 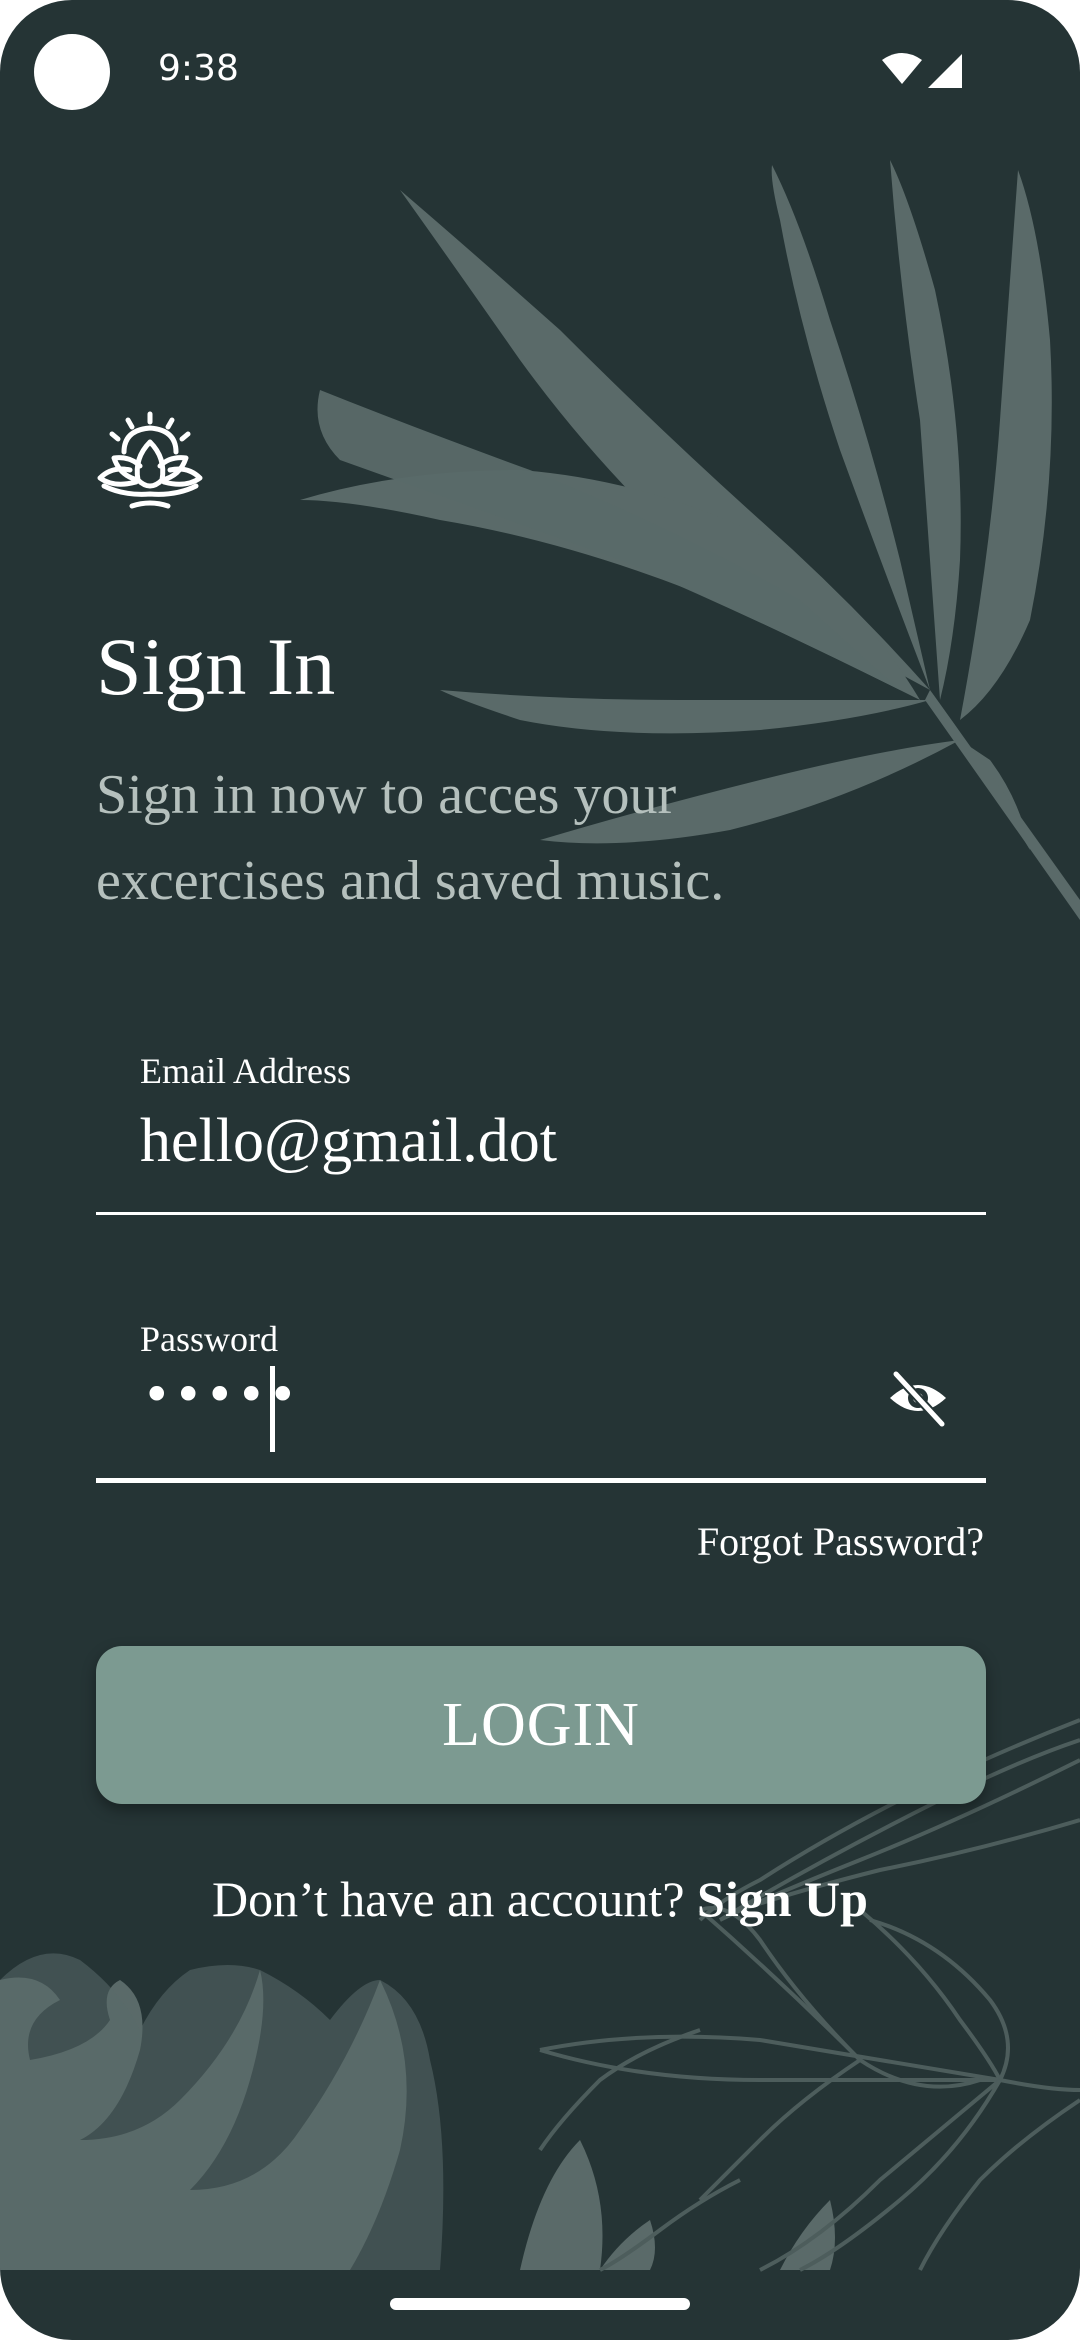 What do you see at coordinates (945, 71) in the screenshot?
I see `cellular-signal-icon` at bounding box center [945, 71].